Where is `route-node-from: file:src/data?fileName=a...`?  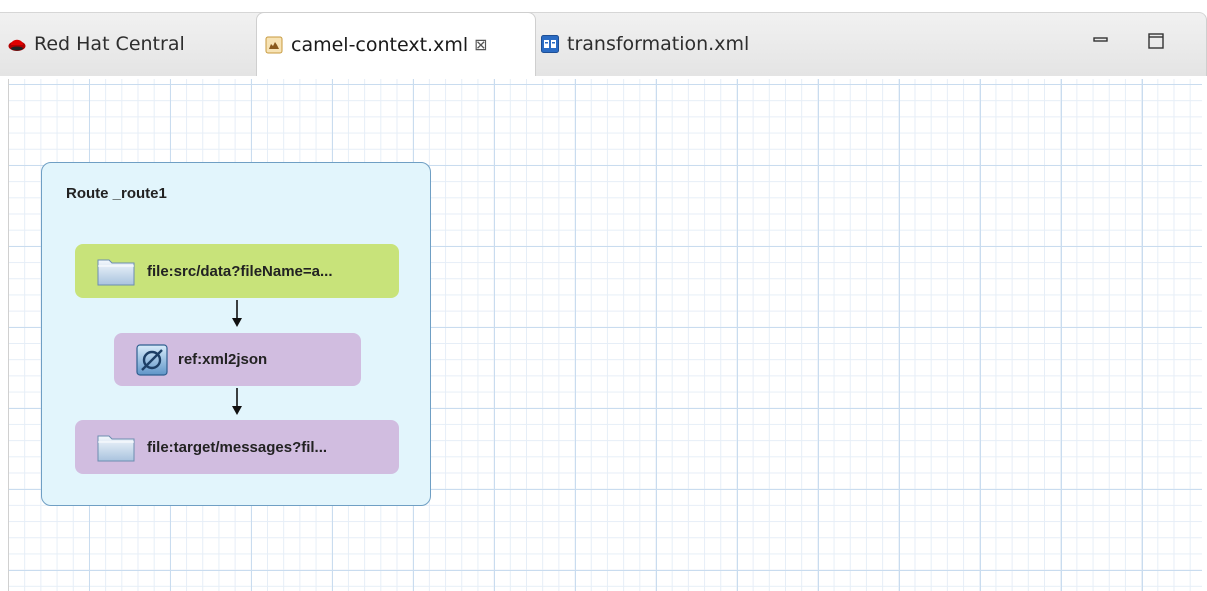 route-node-from: file:src/data?fileName=a... is located at coordinates (237, 271).